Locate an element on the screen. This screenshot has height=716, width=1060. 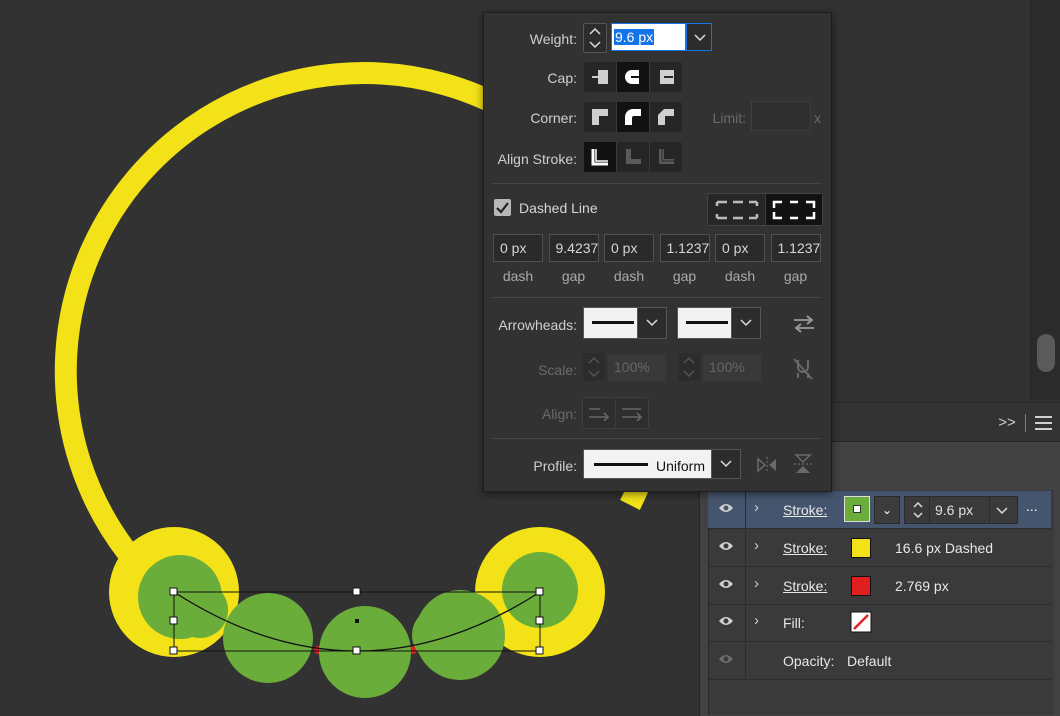
swap-arrowheads-icon is located at coordinates (804, 324).